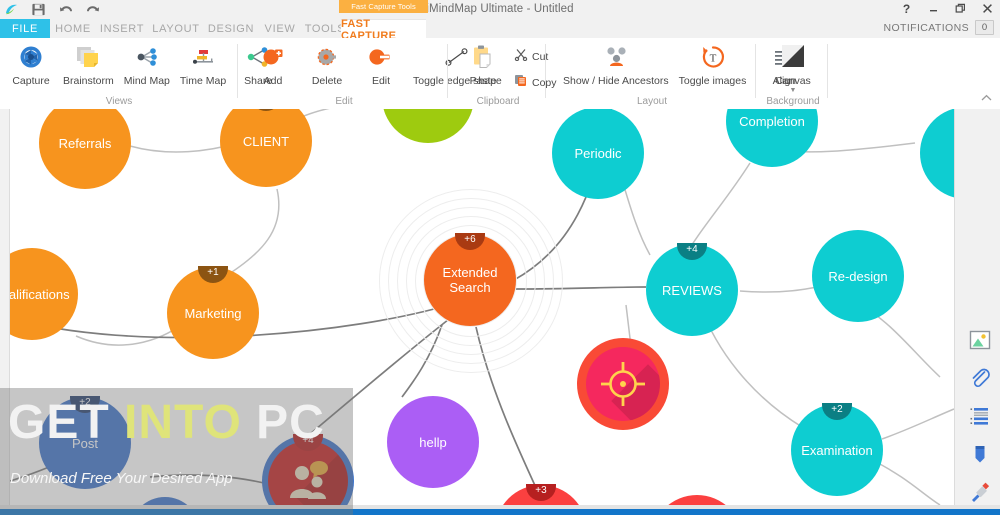 The height and width of the screenshot is (515, 1000). Describe the element at coordinates (692, 251) in the screenshot. I see `node-reviews-count-badge: +4` at that location.